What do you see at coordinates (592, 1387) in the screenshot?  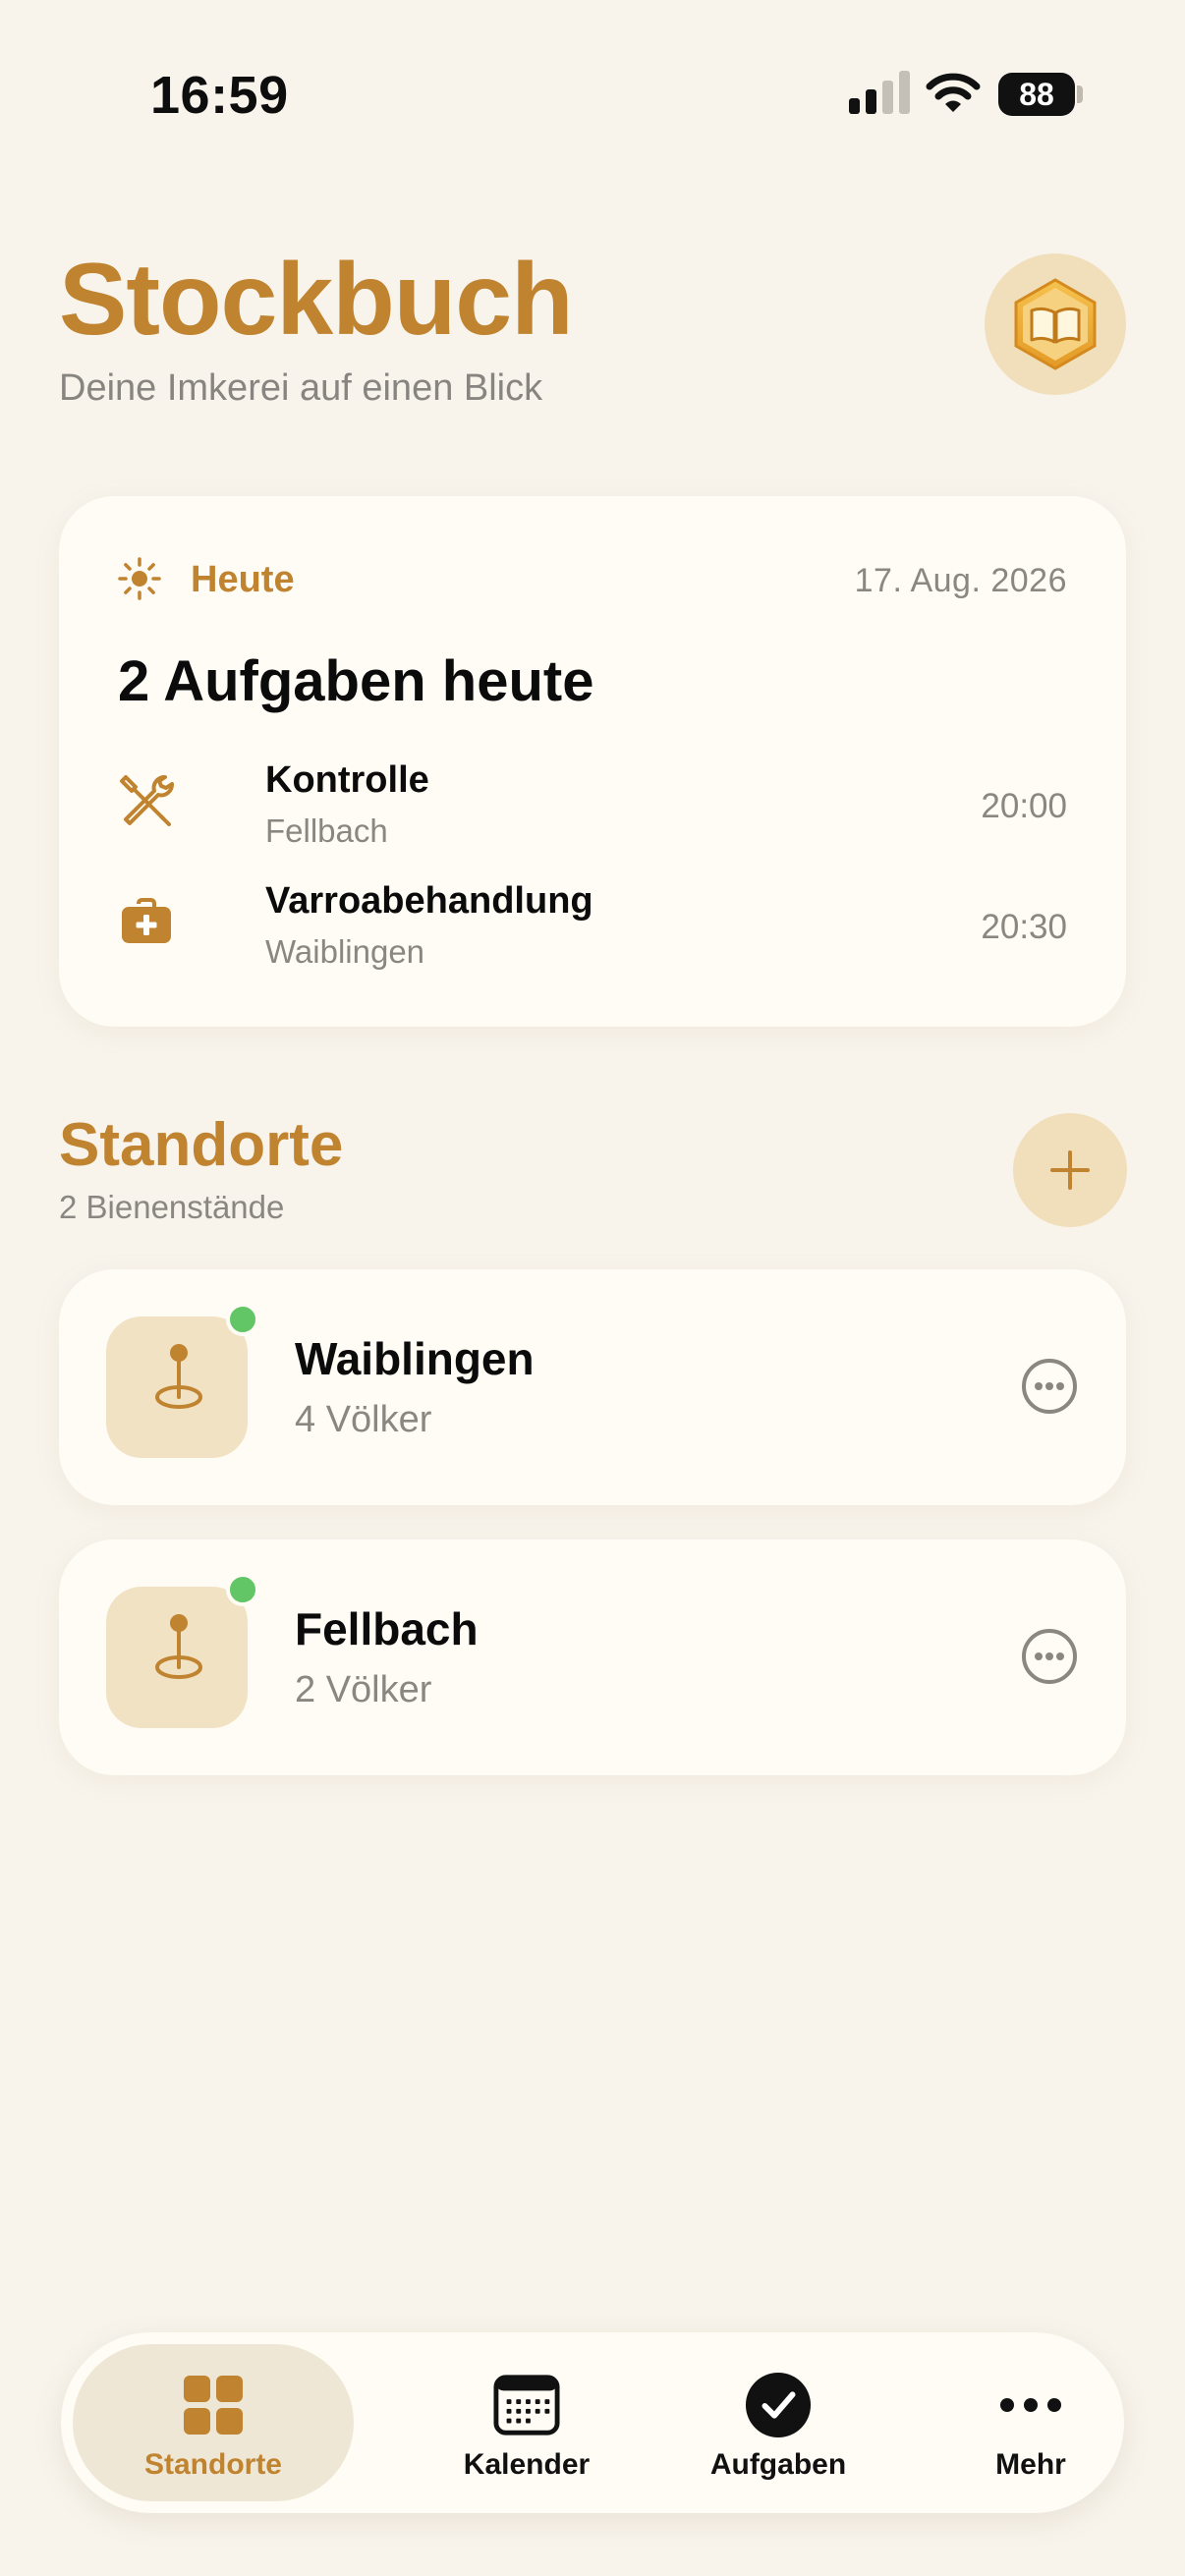 I see `location-card: Waiblingen 4 Völker` at bounding box center [592, 1387].